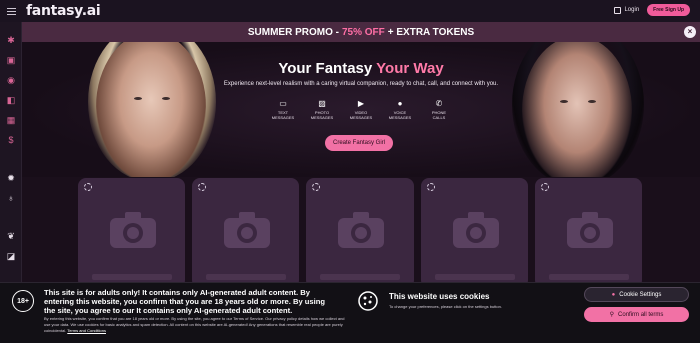  Describe the element at coordinates (361, 103) in the screenshot. I see `video-icon: ▶` at that location.